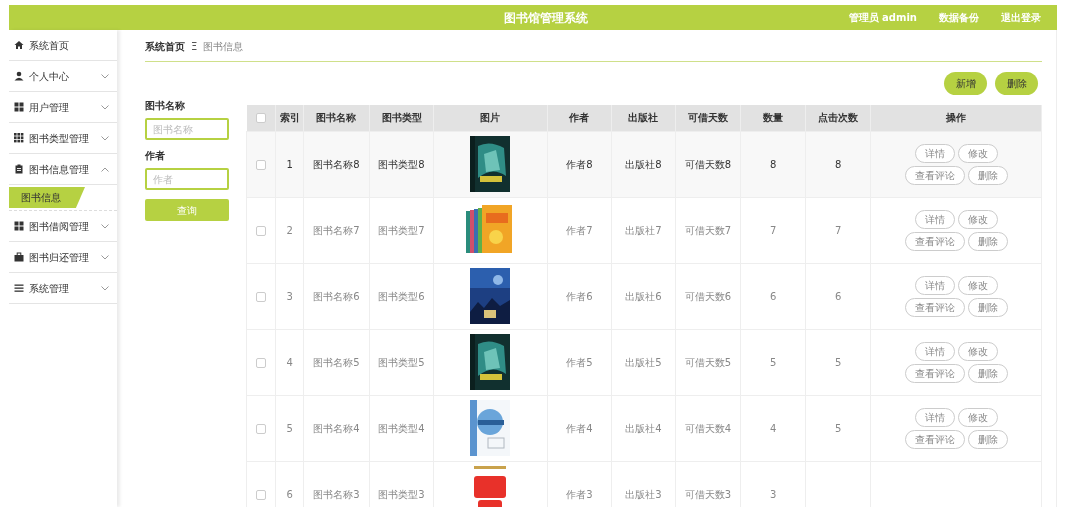 Image resolution: width=1072 pixels, height=507 pixels. Describe the element at coordinates (63, 288) in the screenshot. I see `sidebar-item: 系统管理` at that location.